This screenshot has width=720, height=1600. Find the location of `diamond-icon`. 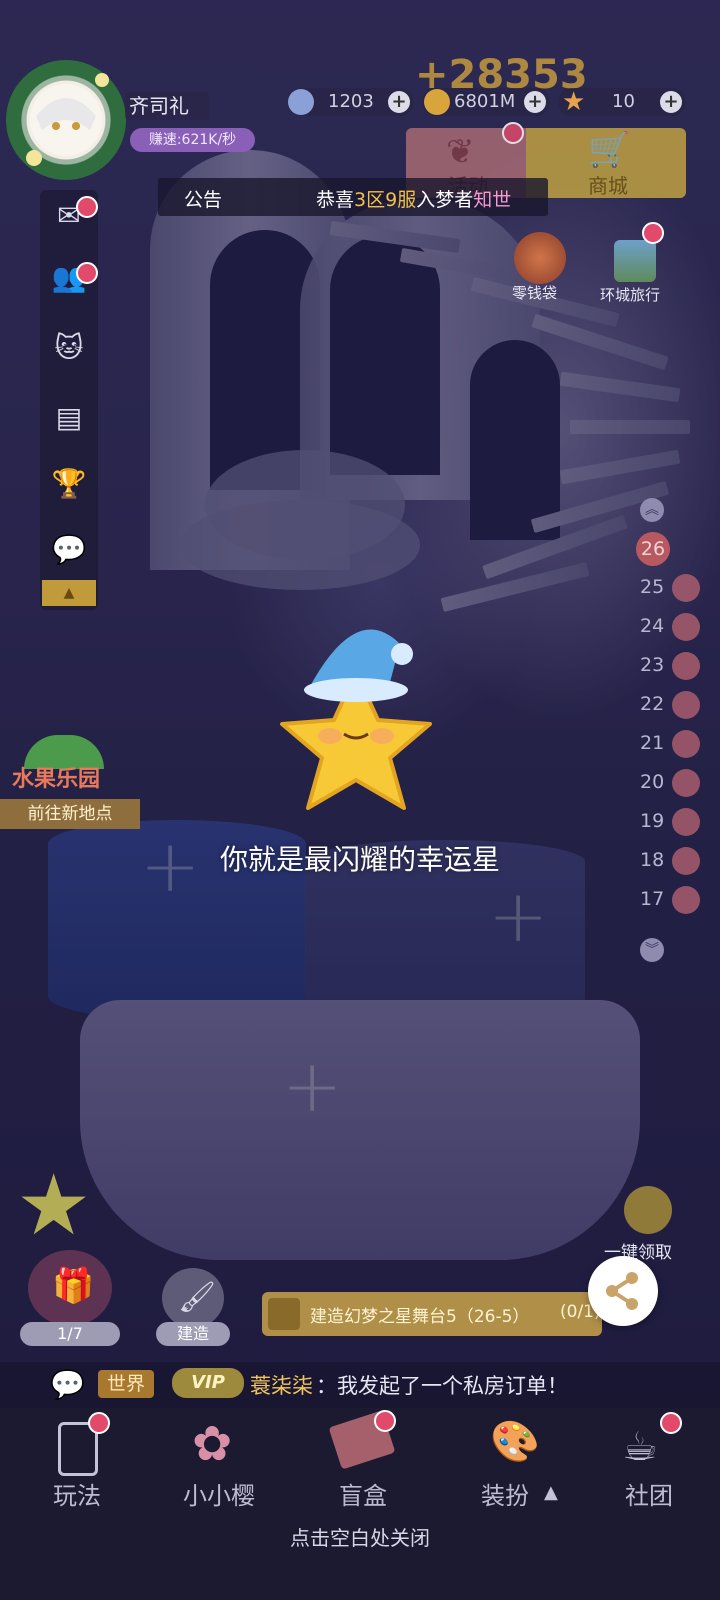

diamond-icon is located at coordinates (301, 102).